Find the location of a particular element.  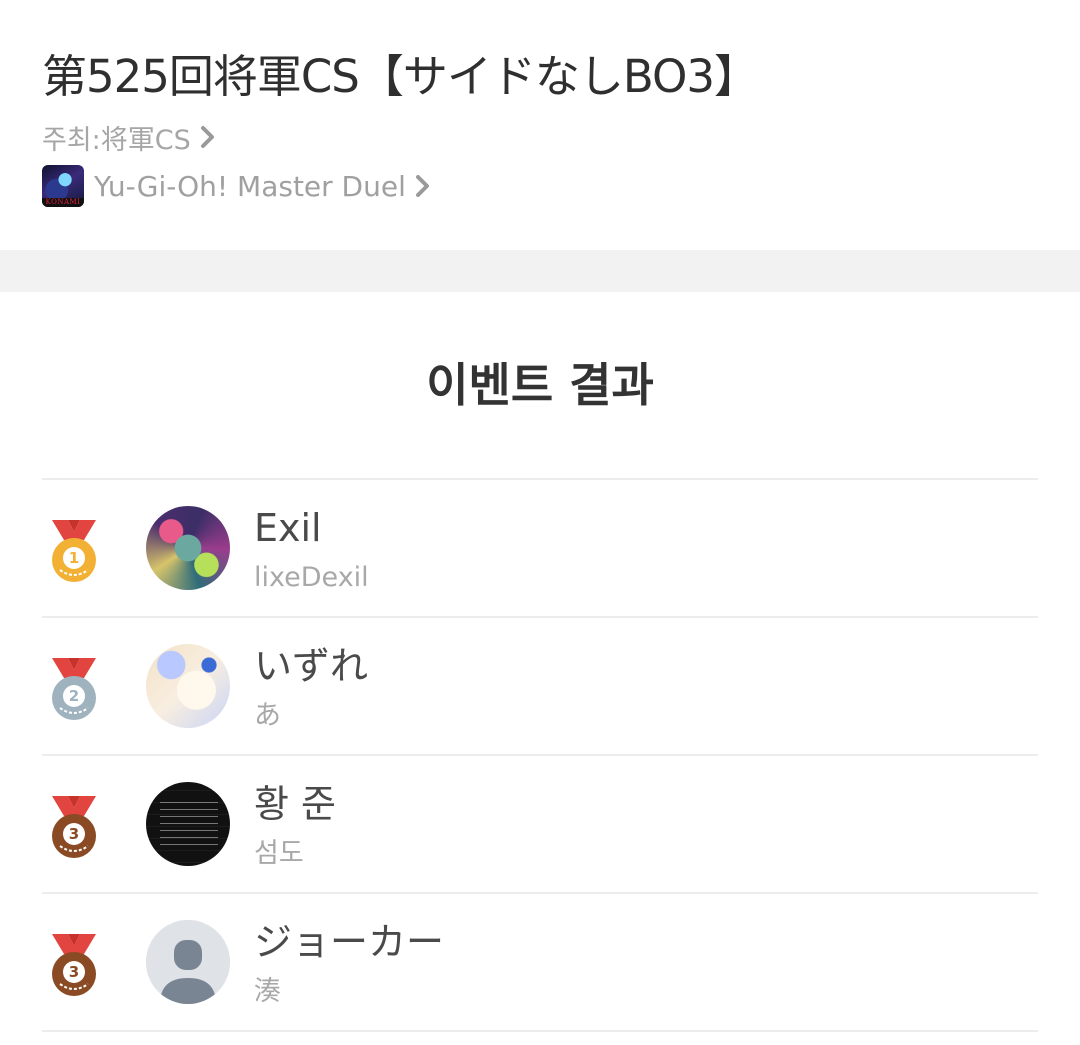

player-name: いずれ is located at coordinates (311, 666).